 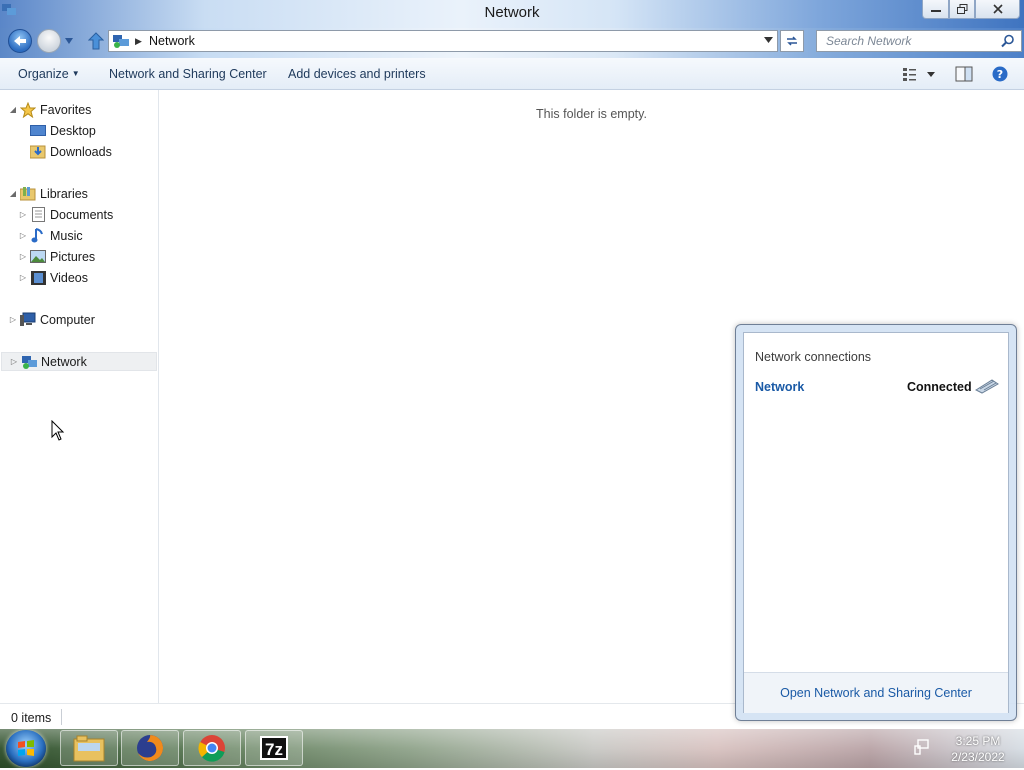 I want to click on window-title: Network, so click(x=512, y=12).